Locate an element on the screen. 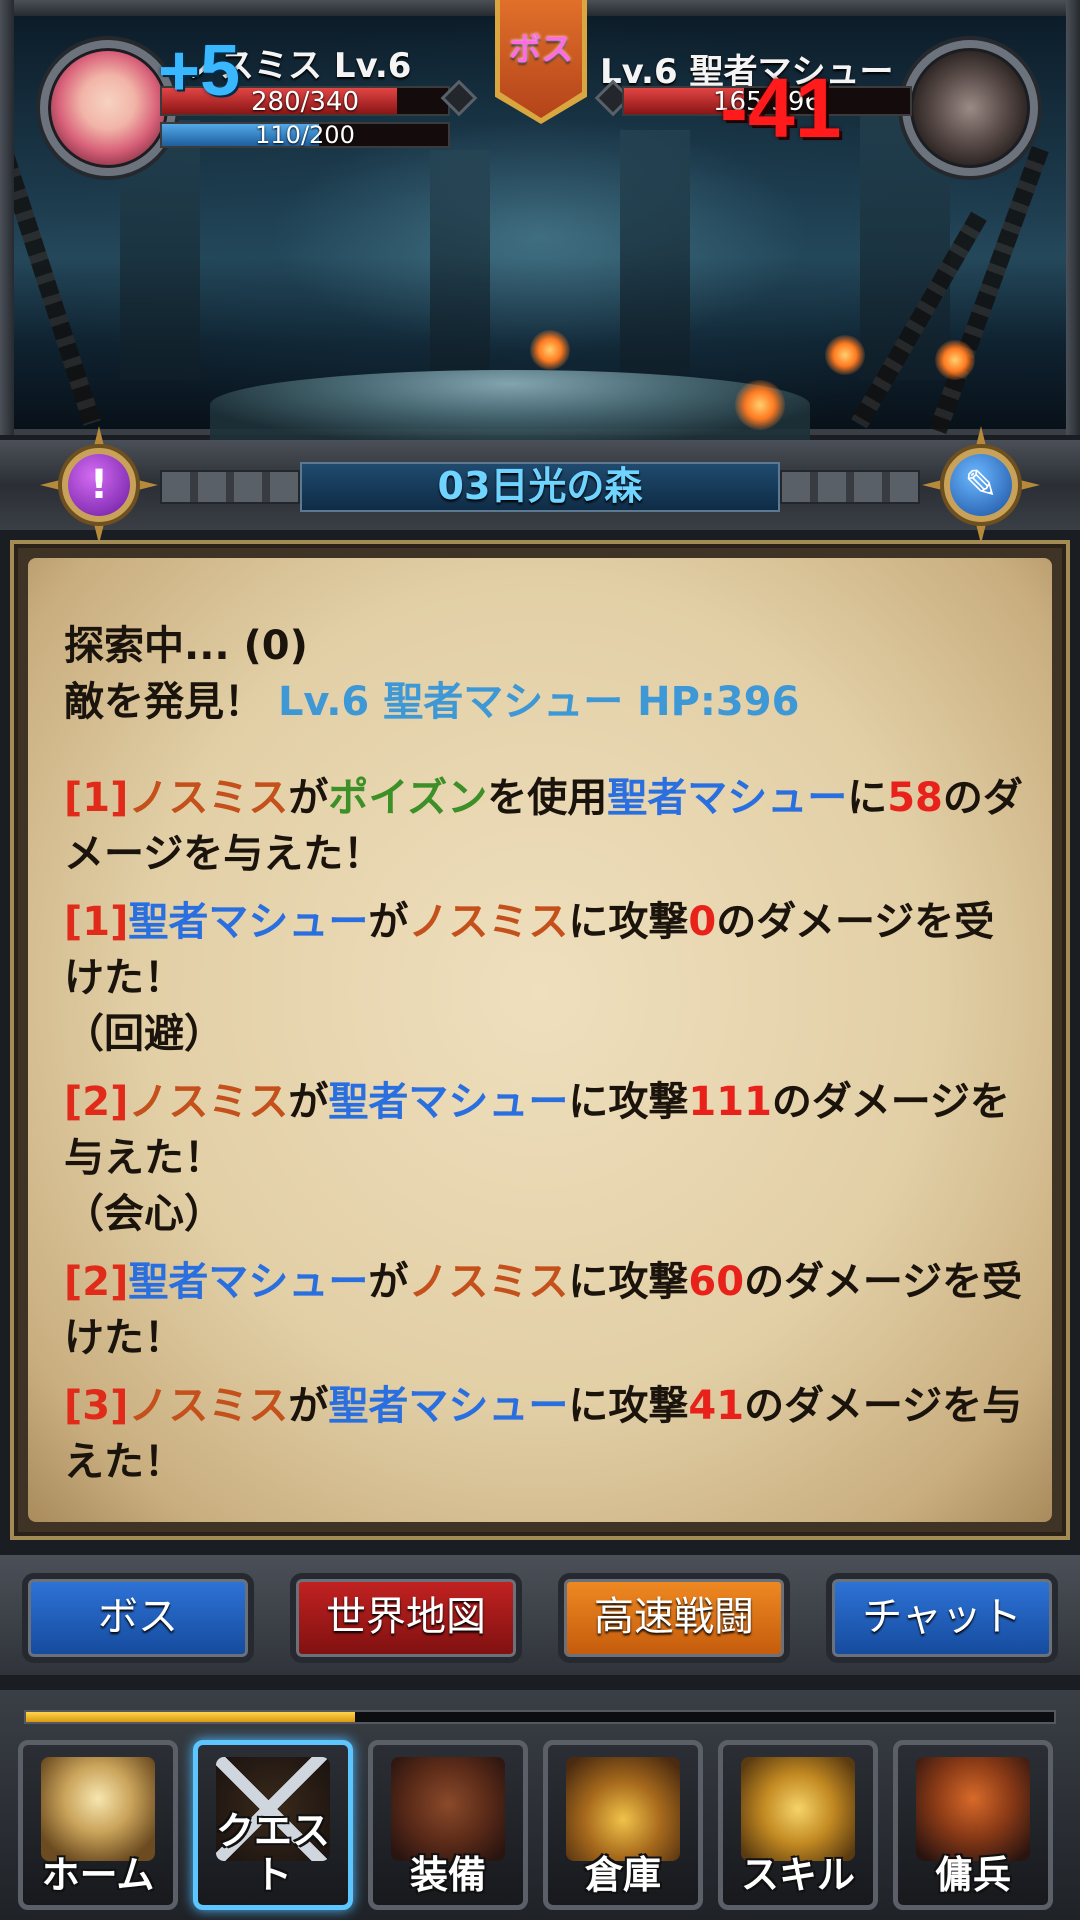  log-entry: [1]聖者マシューがノスミスに攻撃0のダメージを受けた！ （回避） is located at coordinates (544, 978).